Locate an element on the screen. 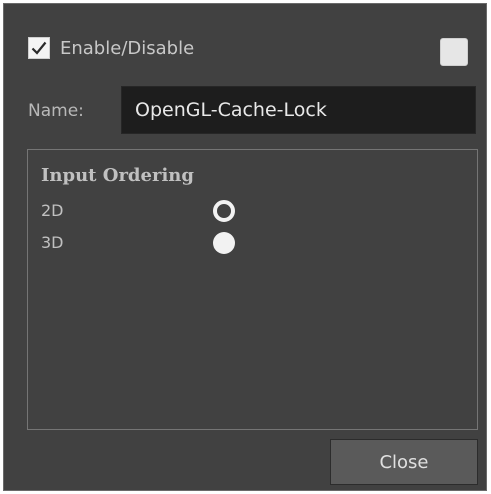  checkmark-icon is located at coordinates (39, 48).